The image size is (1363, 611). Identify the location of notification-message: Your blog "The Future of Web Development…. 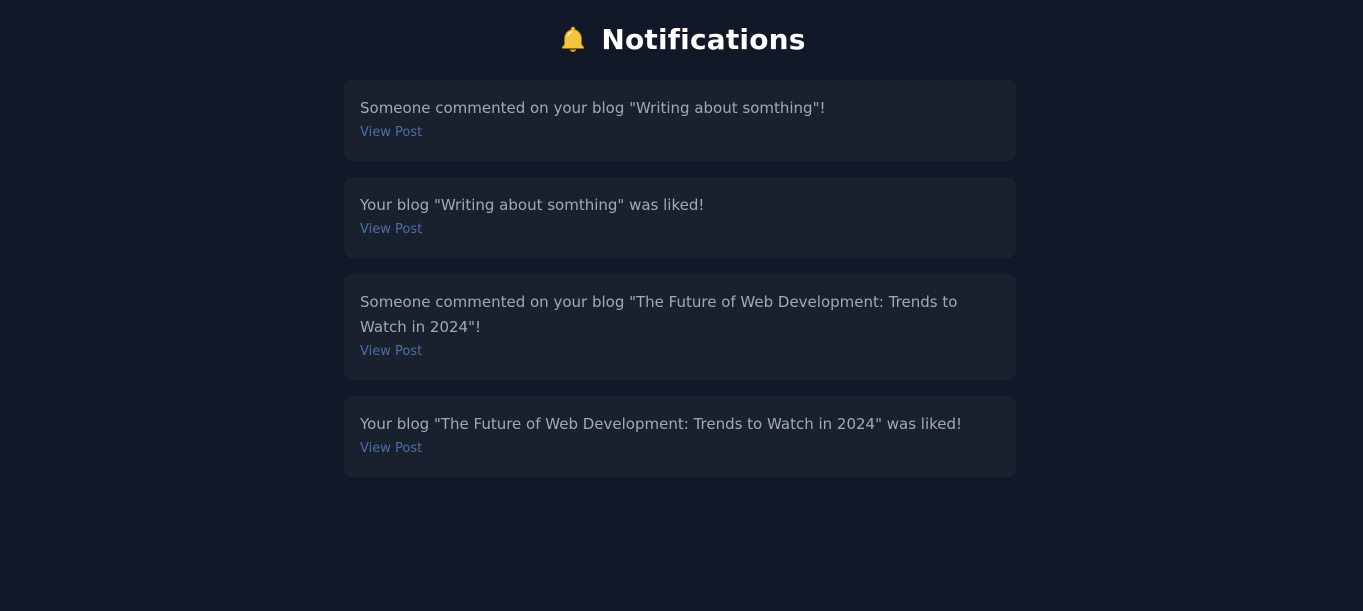
(661, 424).